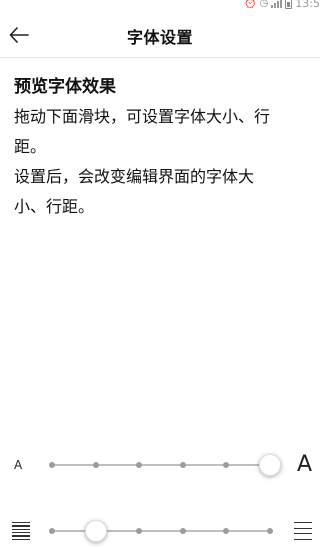 This screenshot has width=320, height=548. Describe the element at coordinates (307, 5) in the screenshot. I see `status-time: 13:5` at that location.